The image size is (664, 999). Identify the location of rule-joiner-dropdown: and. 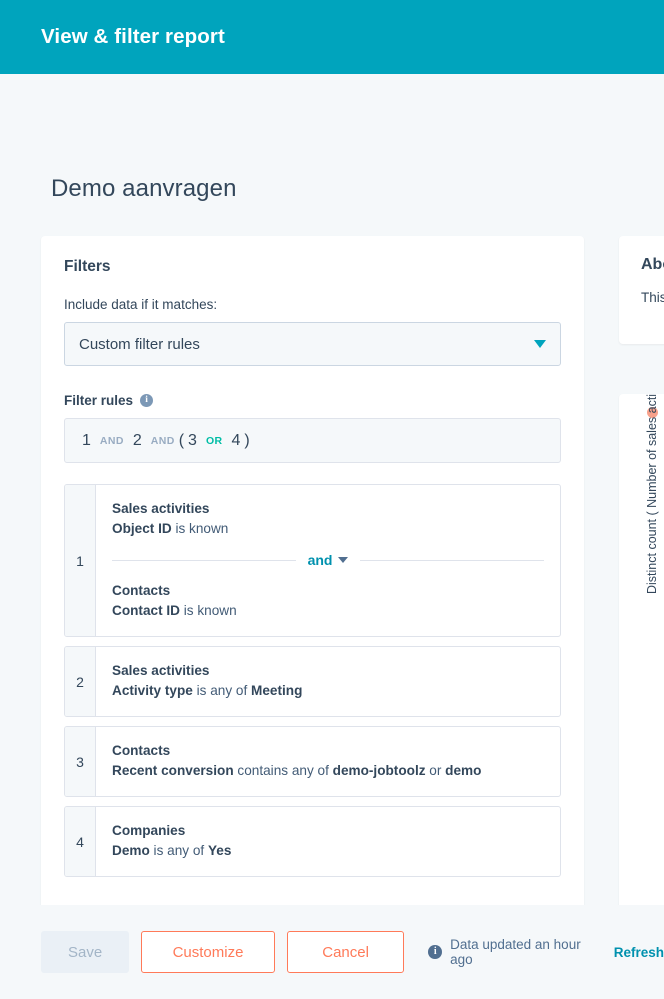
(328, 560).